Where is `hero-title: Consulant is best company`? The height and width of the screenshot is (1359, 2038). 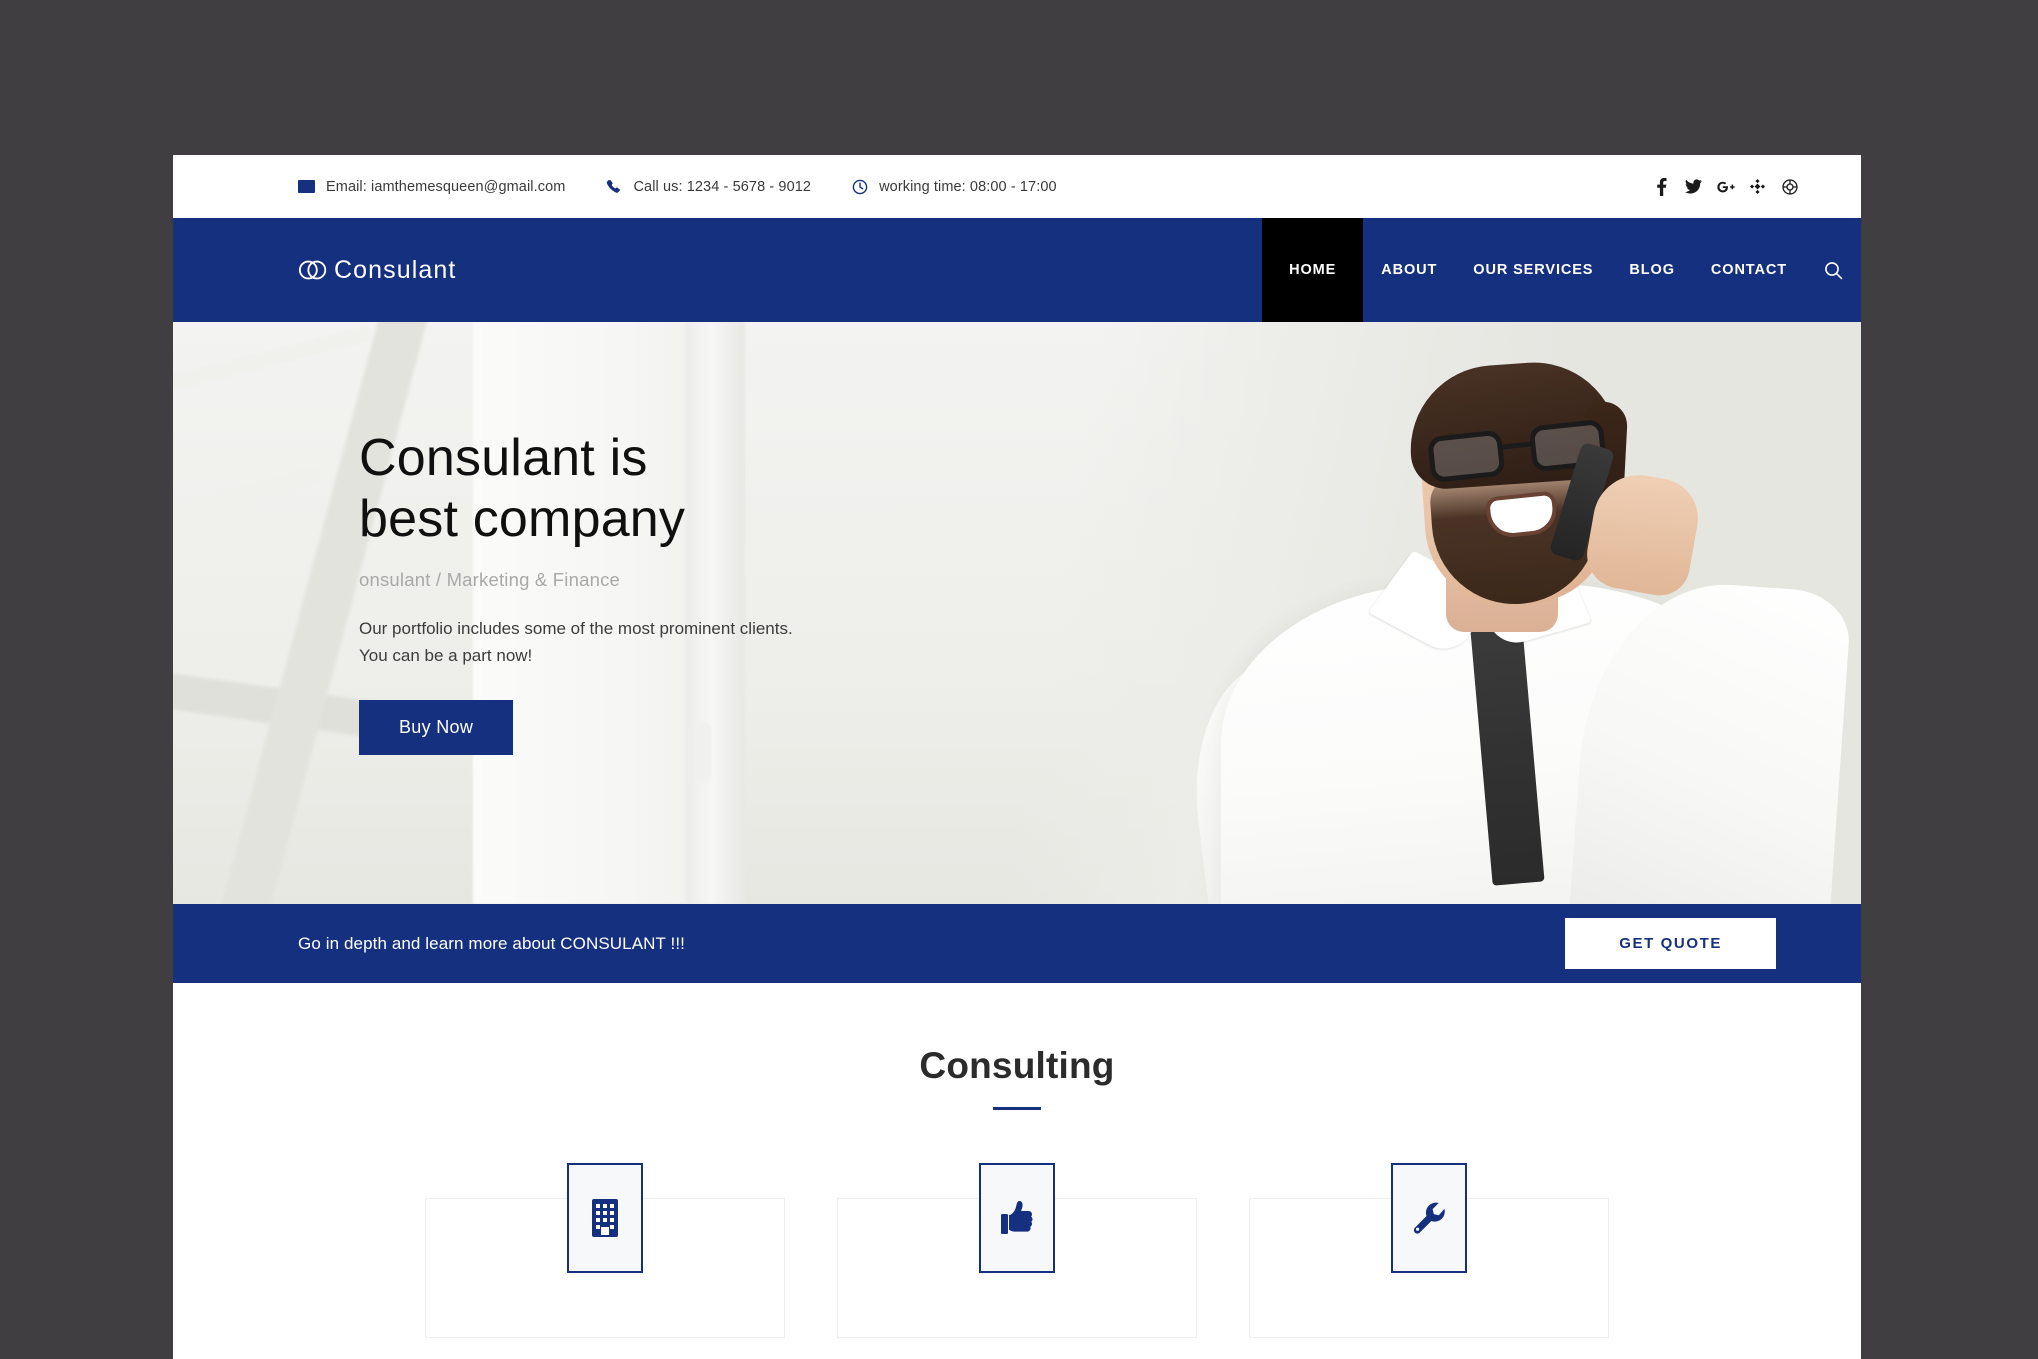
hero-title: Consulant is best company is located at coordinates (669, 489).